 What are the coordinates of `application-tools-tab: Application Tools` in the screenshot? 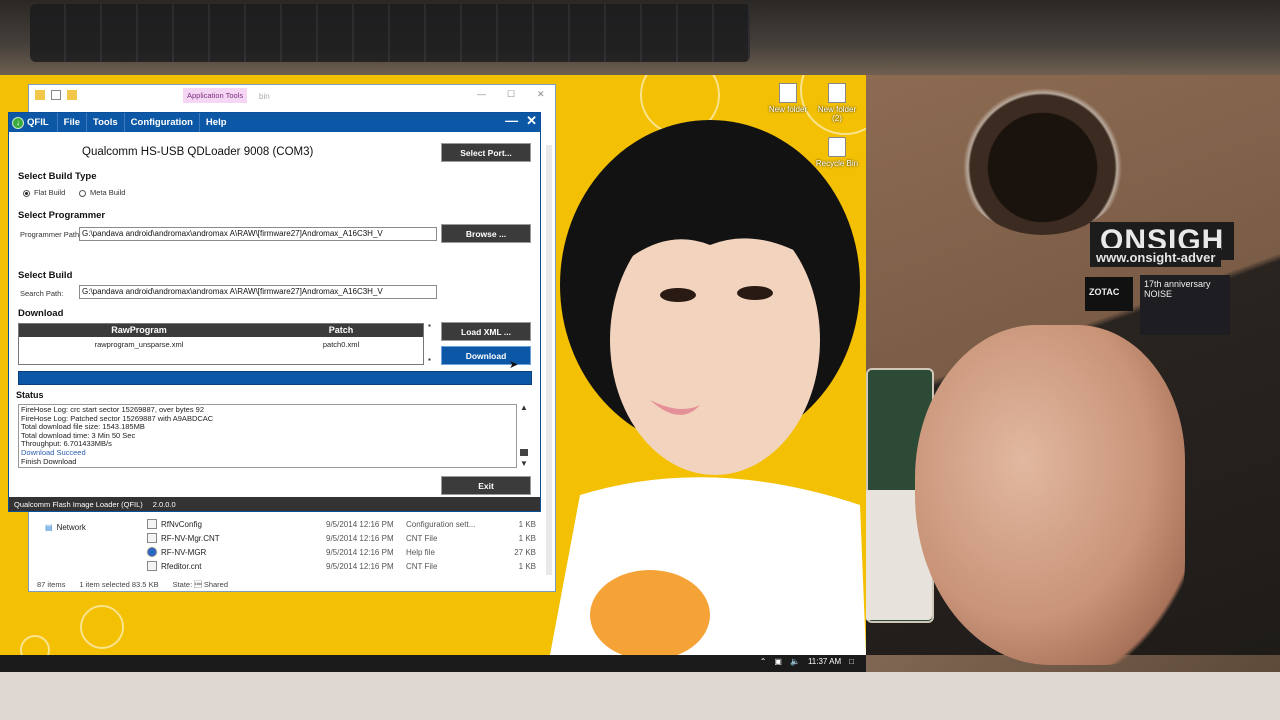 It's located at (215, 95).